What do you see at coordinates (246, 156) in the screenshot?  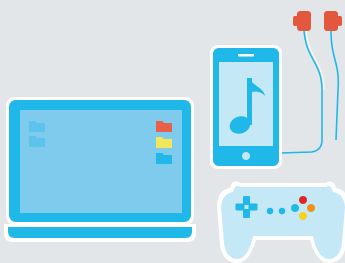 I see `phone-home-button` at bounding box center [246, 156].